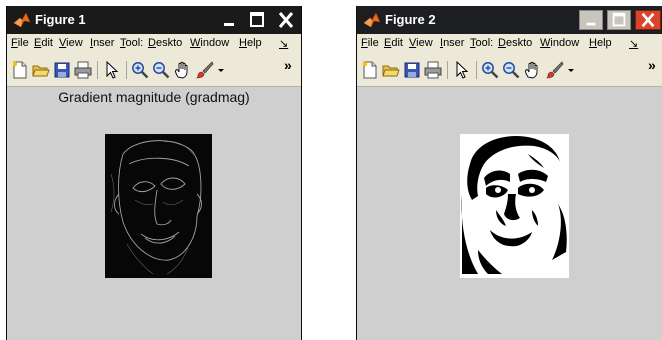  Describe the element at coordinates (158, 206) in the screenshot. I see `gradient-magnitude-image` at that location.